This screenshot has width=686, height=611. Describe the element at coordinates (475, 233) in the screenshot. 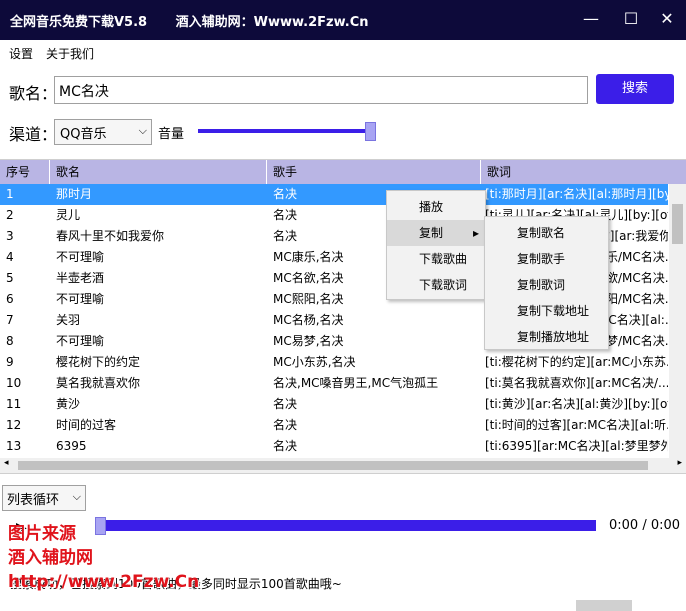

I see `submenu-arrow-icon: ▸` at that location.